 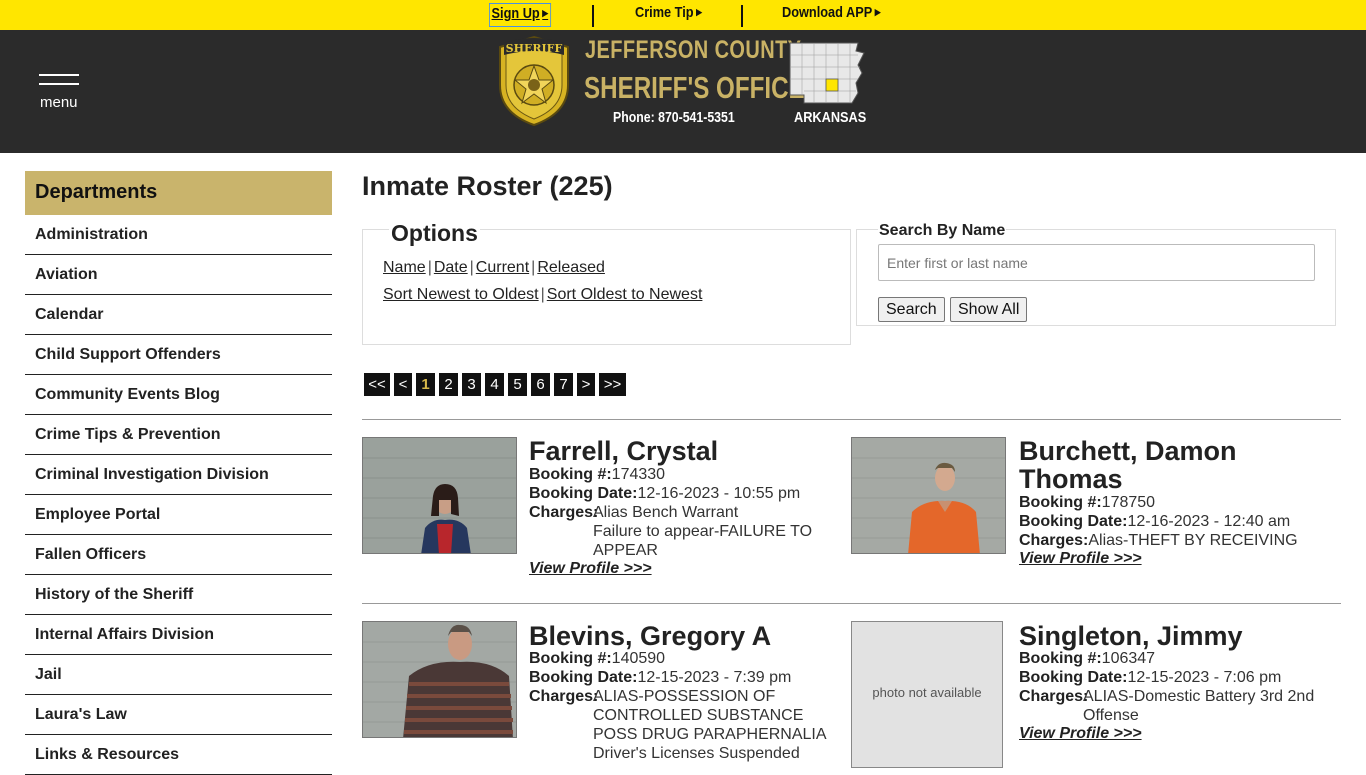 What do you see at coordinates (403, 384) in the screenshot?
I see `page-prev: <` at bounding box center [403, 384].